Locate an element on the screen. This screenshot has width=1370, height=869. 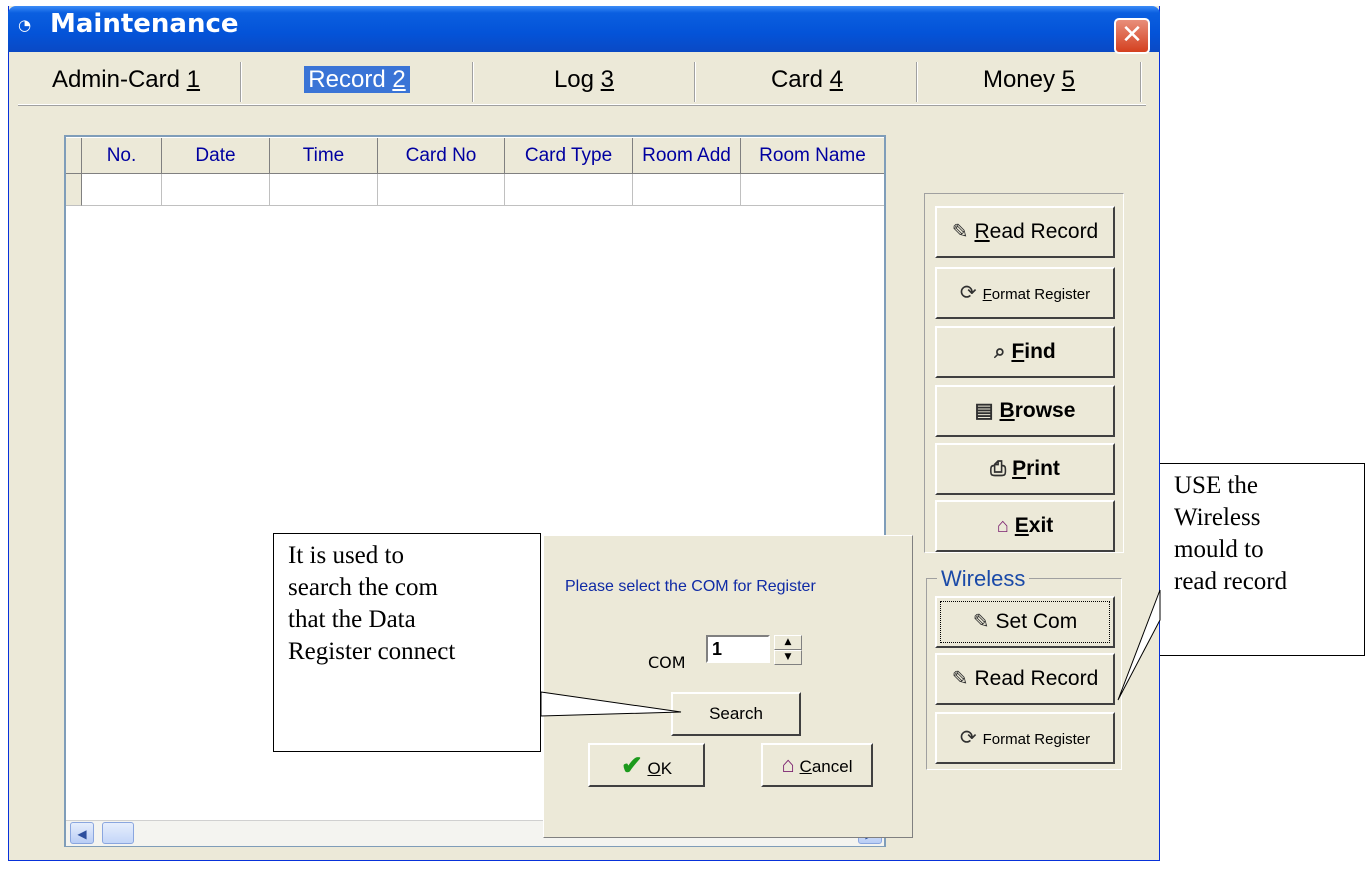
wireless-legend: Wireless is located at coordinates (983, 579).